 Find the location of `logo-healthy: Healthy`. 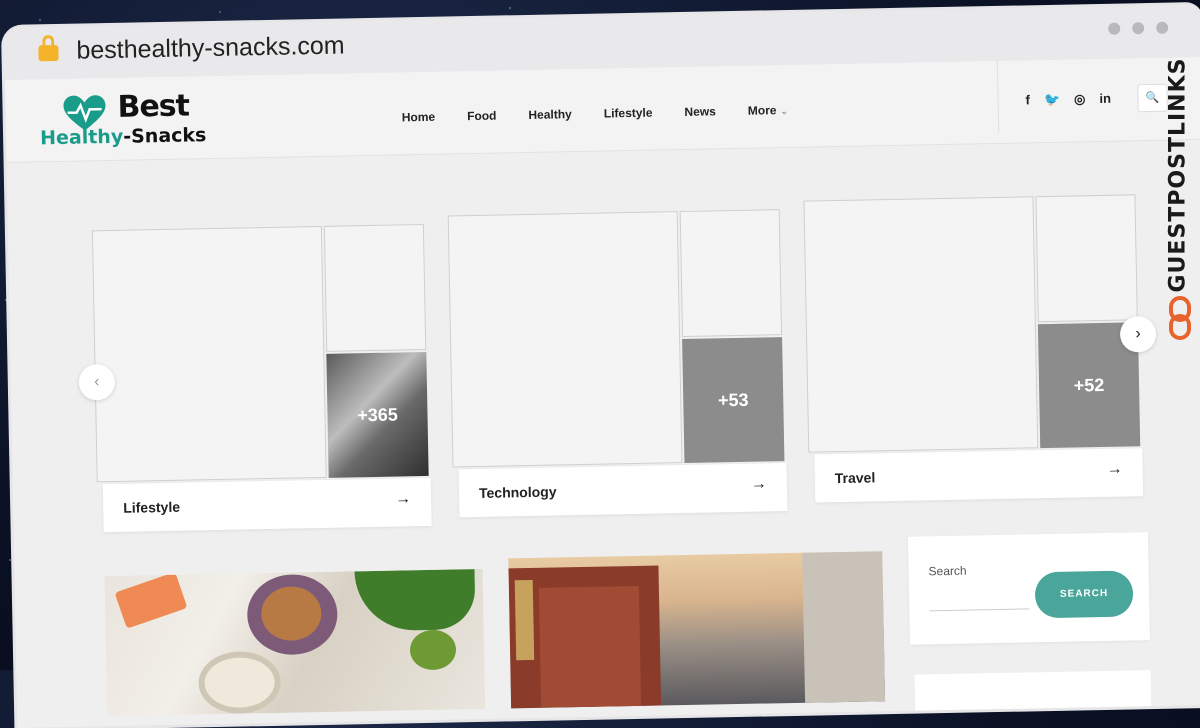

logo-healthy: Healthy is located at coordinates (81, 137).